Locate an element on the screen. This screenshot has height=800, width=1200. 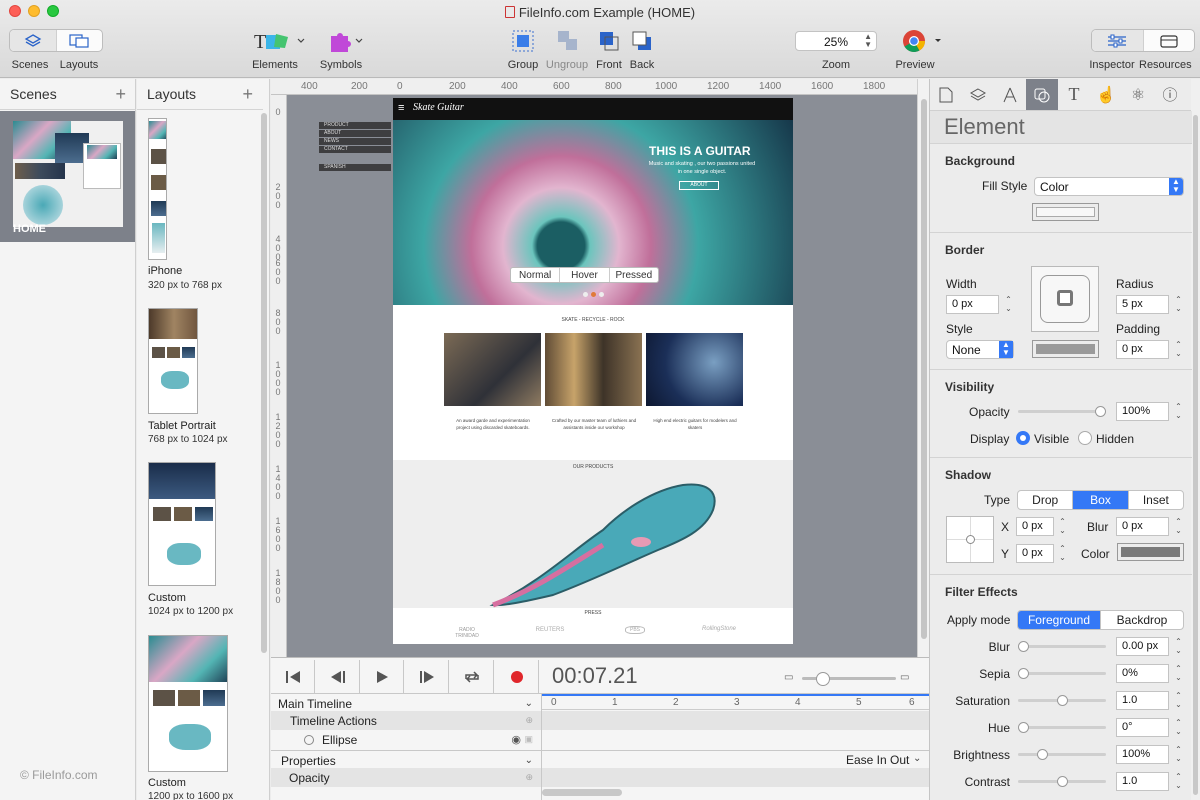
shadow-type-box: Box is located at coordinates (1101, 500).